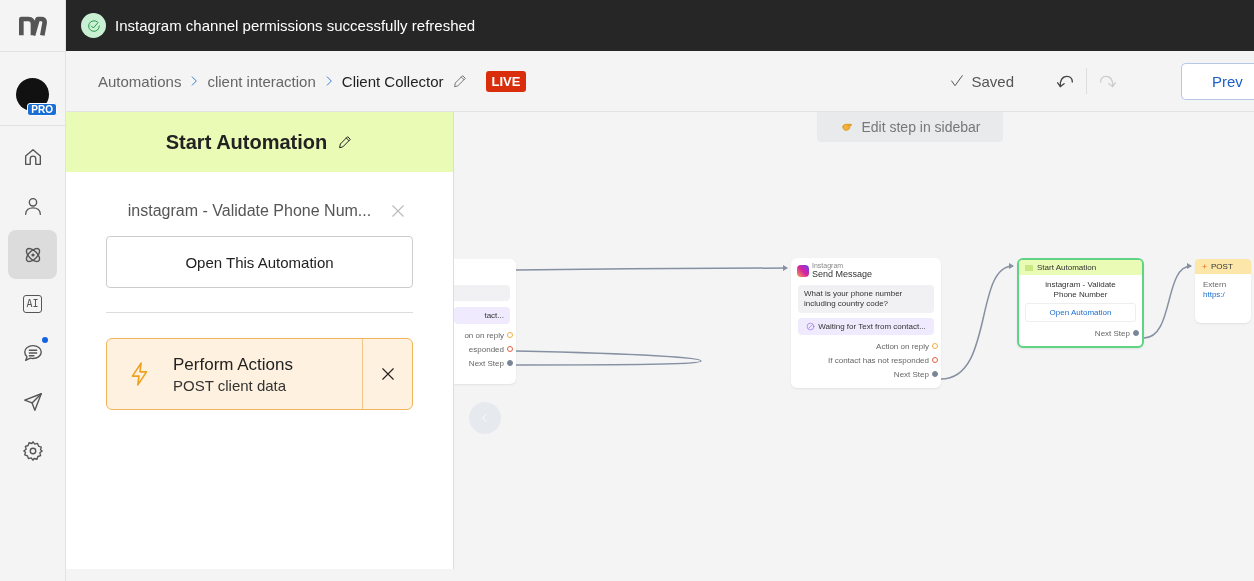  What do you see at coordinates (233, 364) in the screenshot?
I see `action-title: Perform Actions` at bounding box center [233, 364].